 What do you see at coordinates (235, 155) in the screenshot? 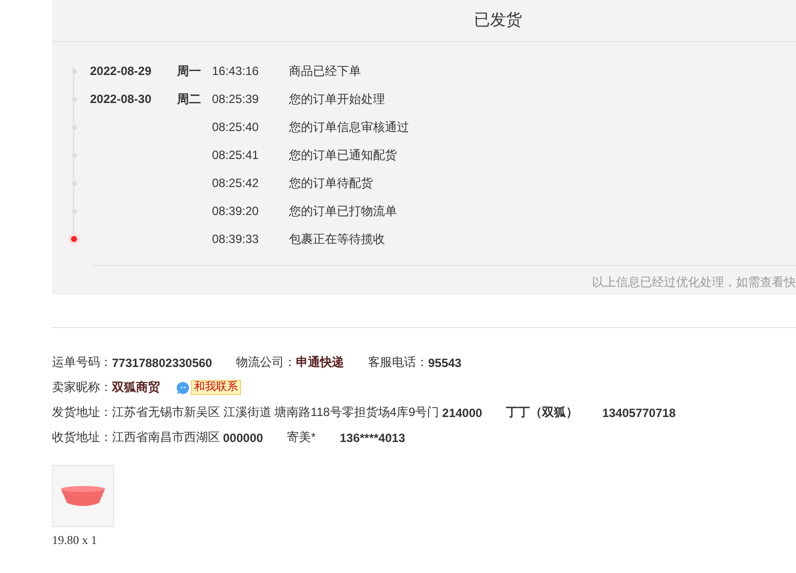
I see `time-text: 08:25:41` at bounding box center [235, 155].